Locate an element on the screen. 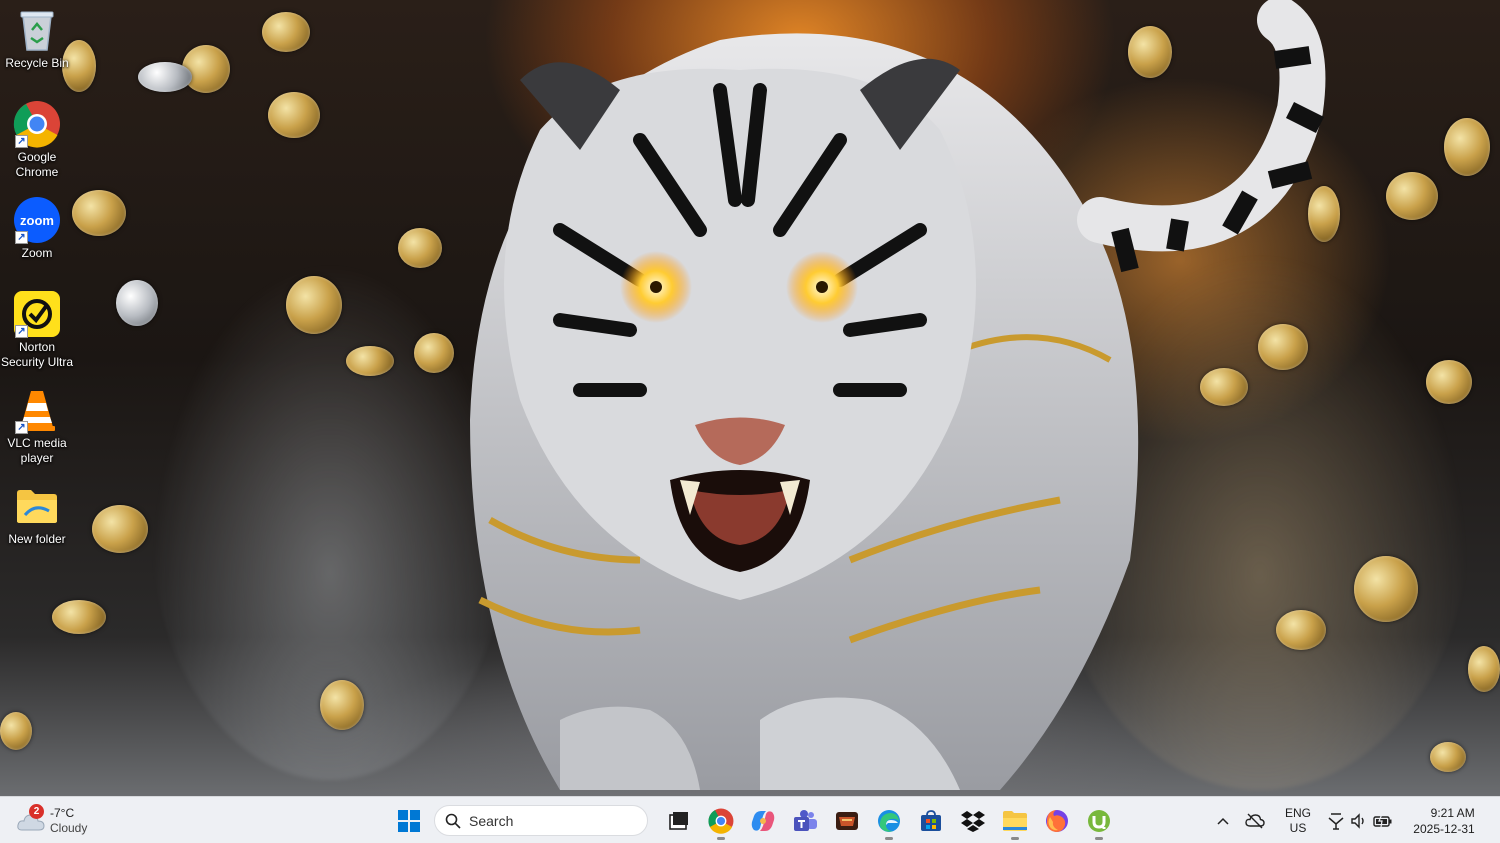 The height and width of the screenshot is (843, 1500). weather-text: -7°C Cloudy is located at coordinates (68, 821).